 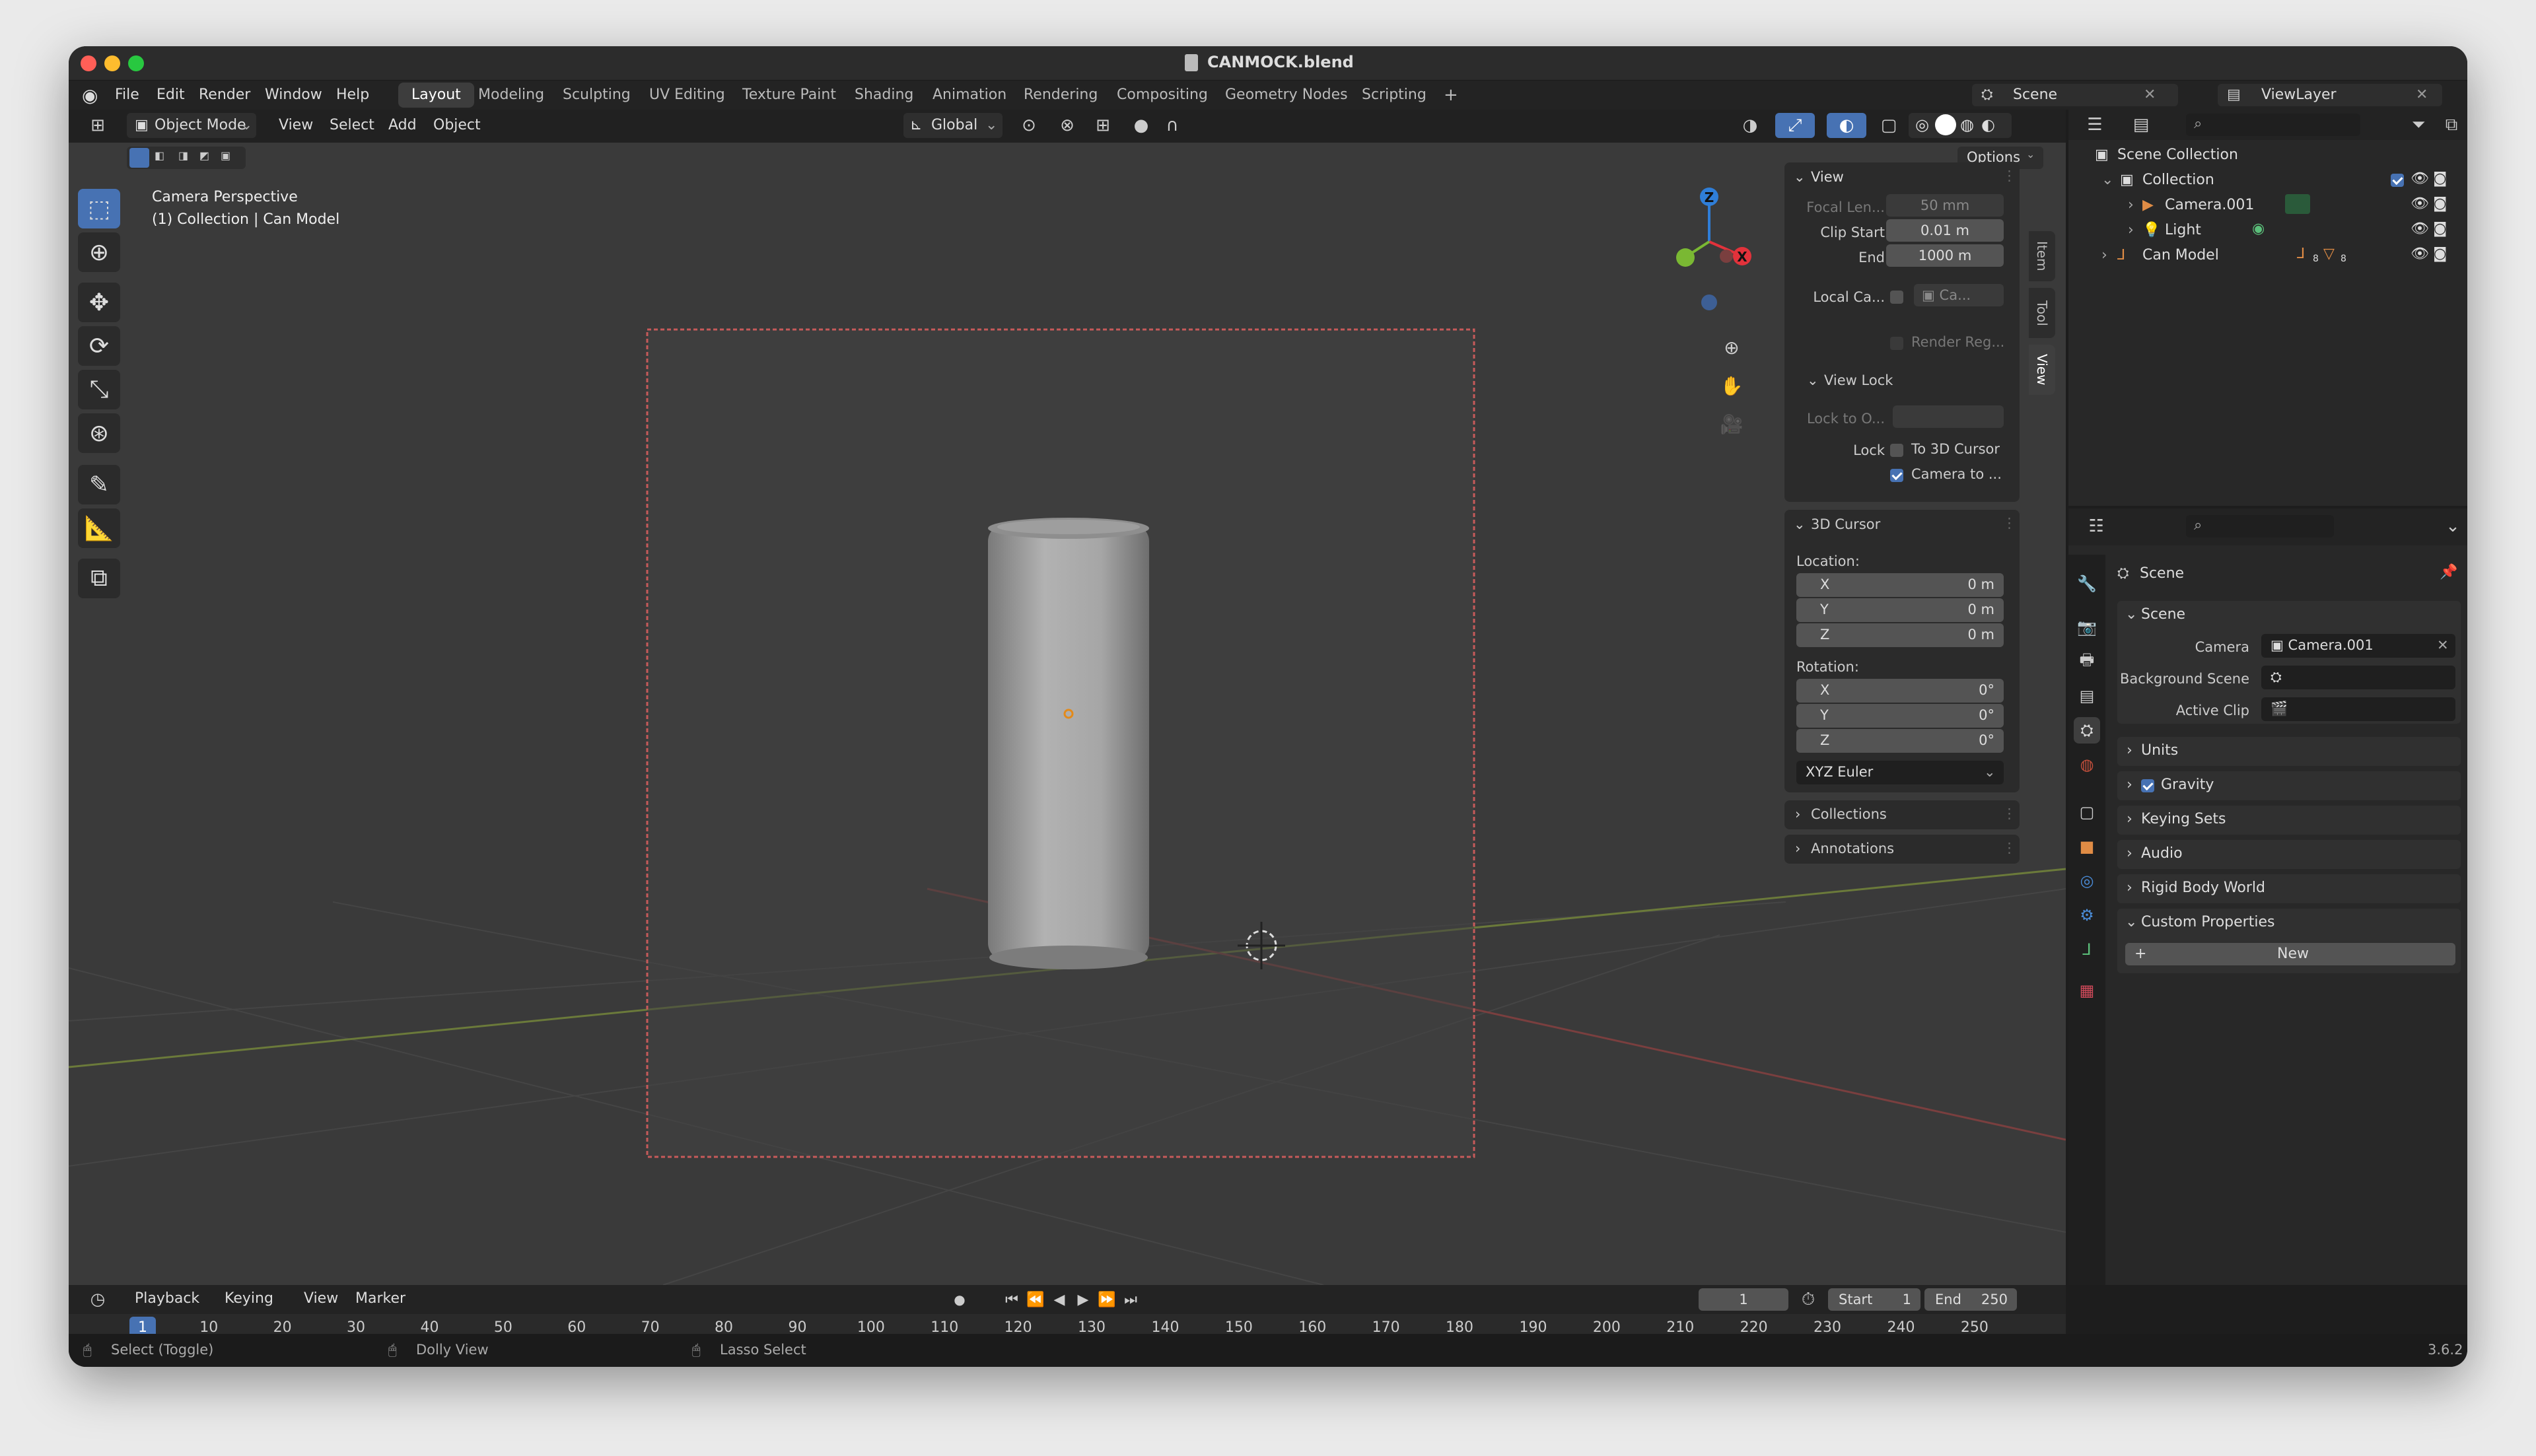 I want to click on view-panel-title: View, so click(x=1827, y=177).